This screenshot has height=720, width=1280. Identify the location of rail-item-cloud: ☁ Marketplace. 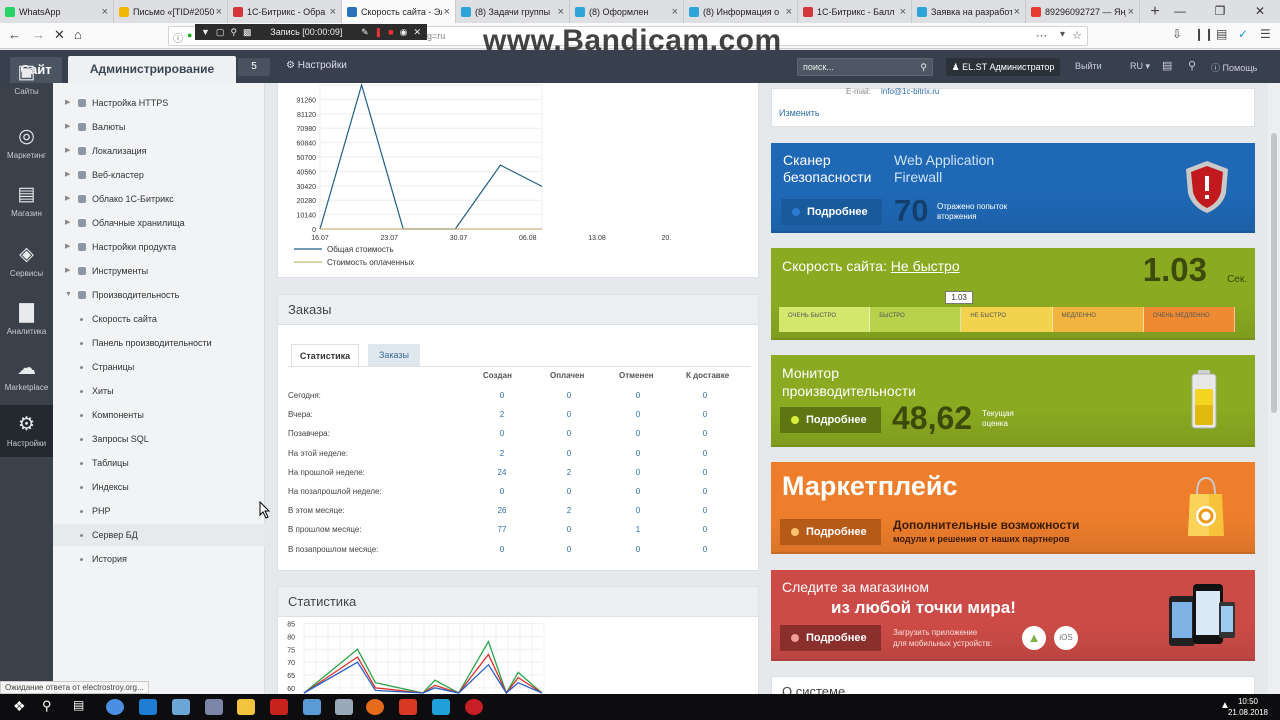
(26, 375).